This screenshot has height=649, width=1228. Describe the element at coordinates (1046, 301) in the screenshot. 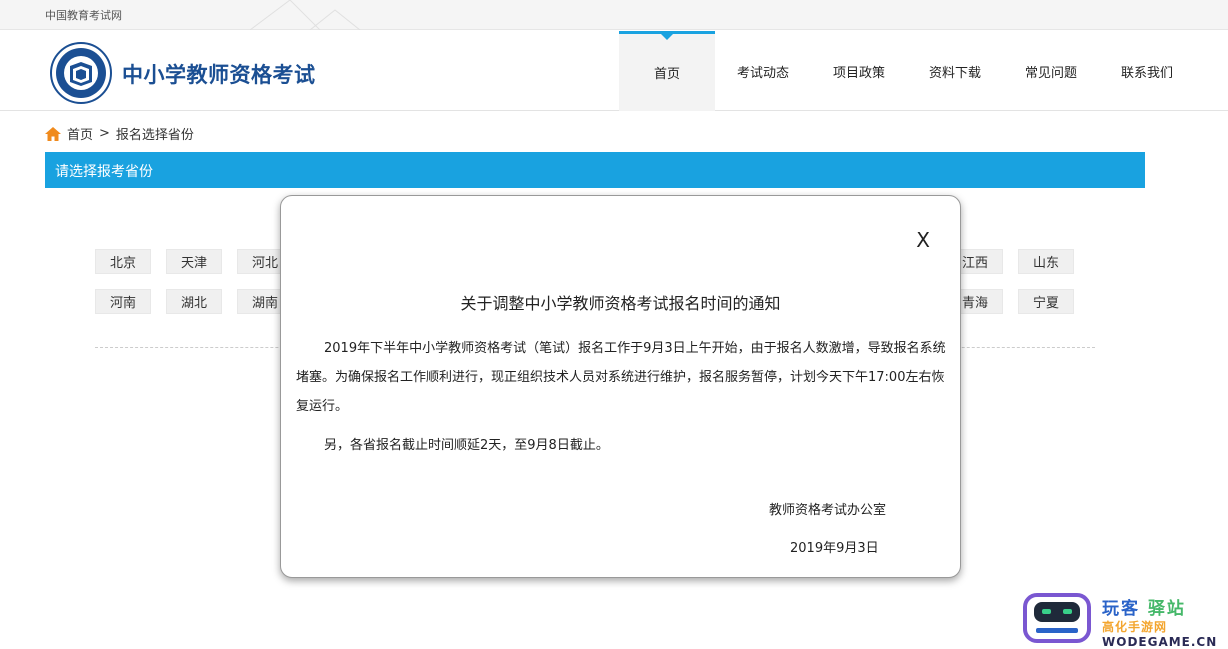

I see `province-button: 宁夏` at that location.